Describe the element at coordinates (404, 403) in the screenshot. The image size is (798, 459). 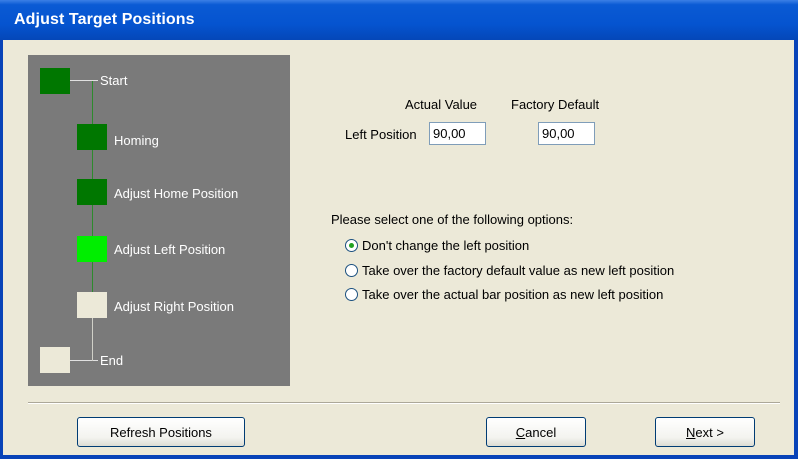
I see `separator-line` at that location.